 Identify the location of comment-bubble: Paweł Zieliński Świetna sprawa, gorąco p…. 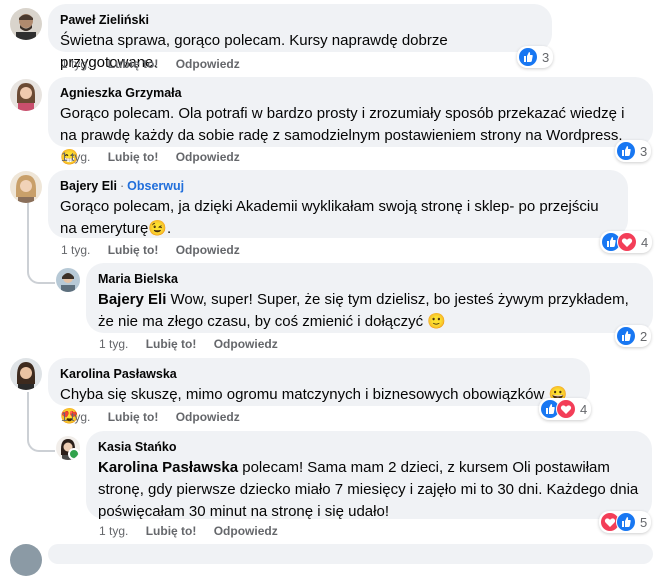
(300, 37).